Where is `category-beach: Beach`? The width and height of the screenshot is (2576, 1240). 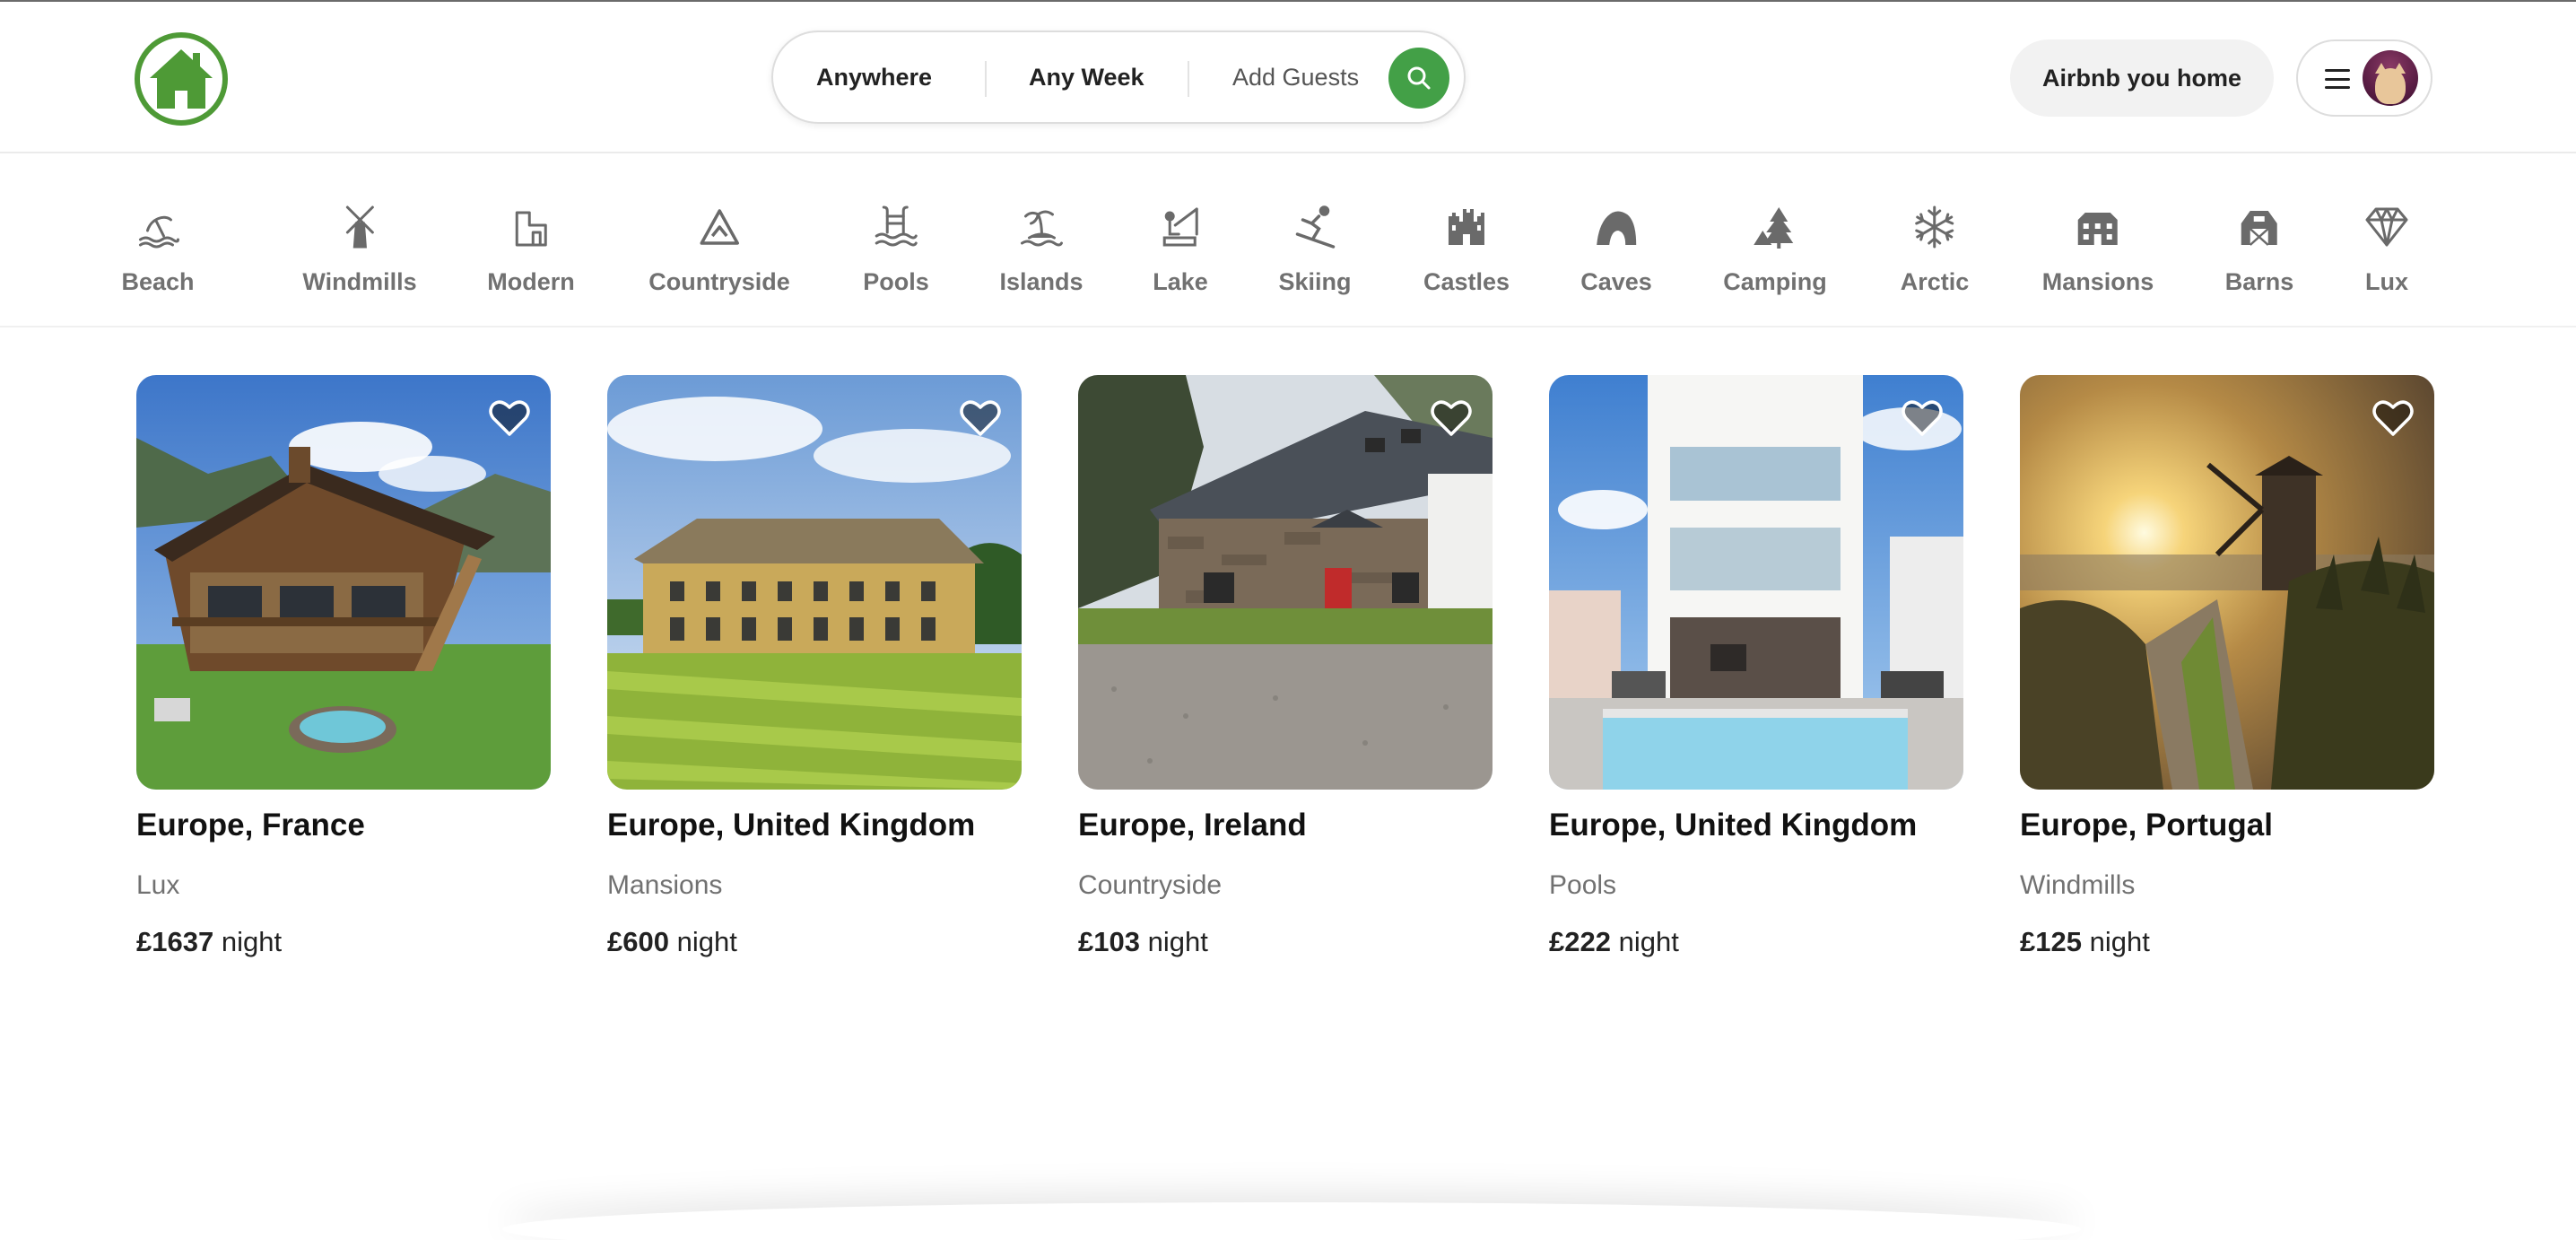 category-beach: Beach is located at coordinates (158, 249).